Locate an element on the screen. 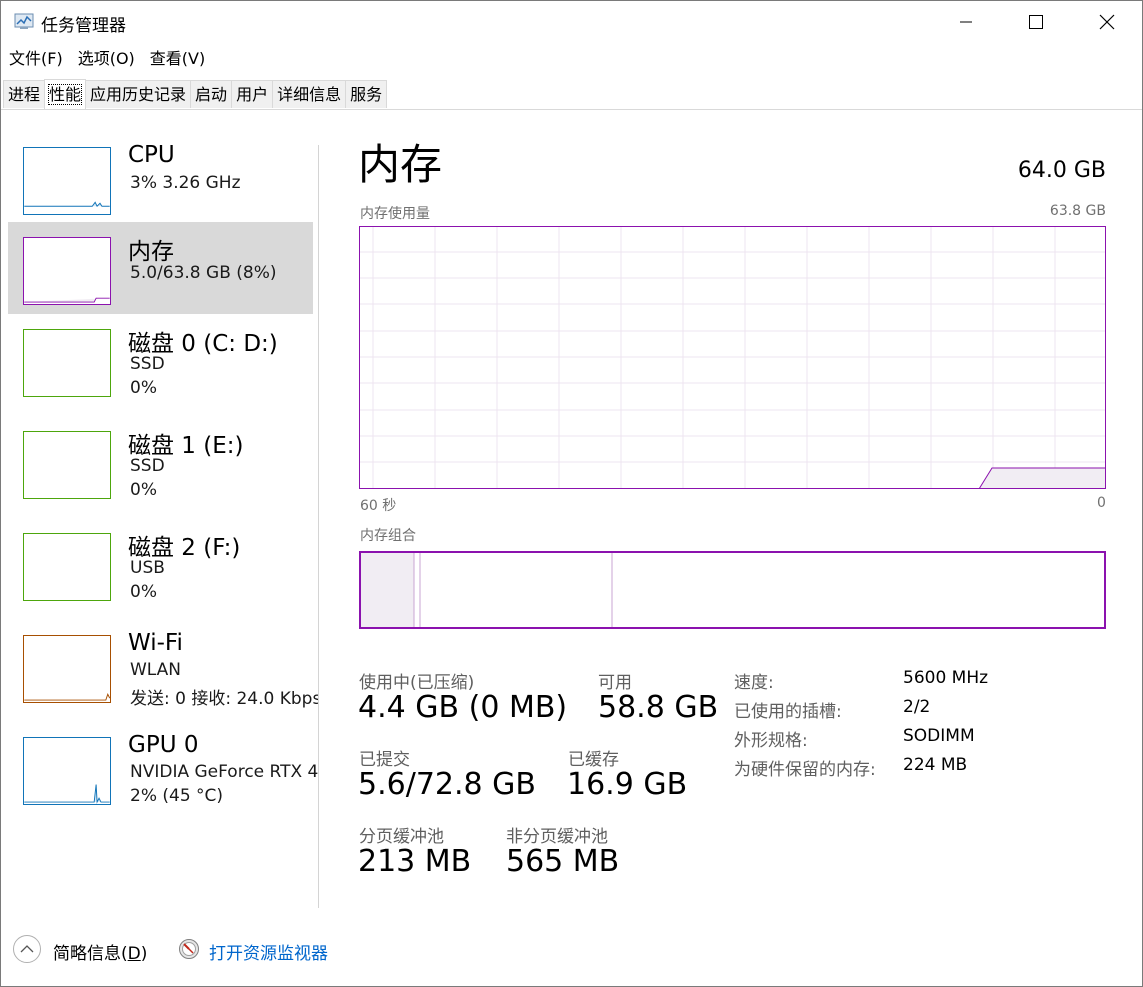  composition-in-use is located at coordinates (387, 590).